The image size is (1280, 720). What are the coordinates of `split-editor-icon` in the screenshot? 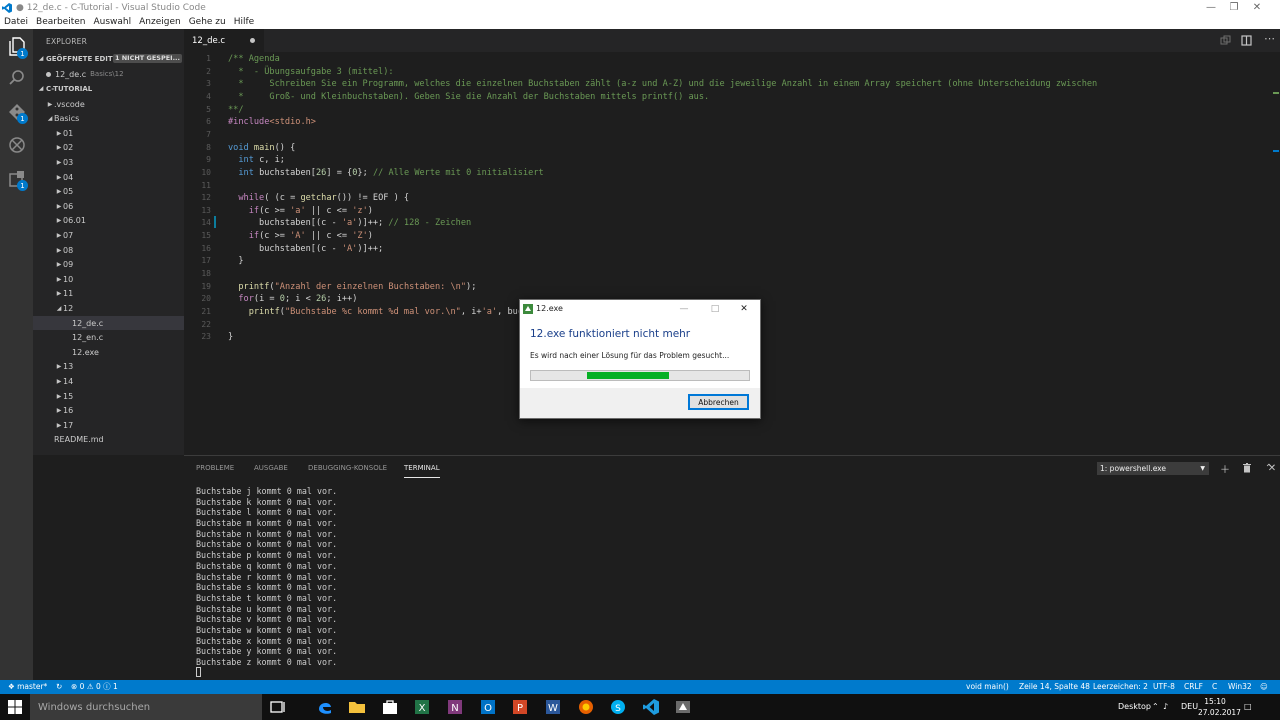 It's located at (1246, 40).